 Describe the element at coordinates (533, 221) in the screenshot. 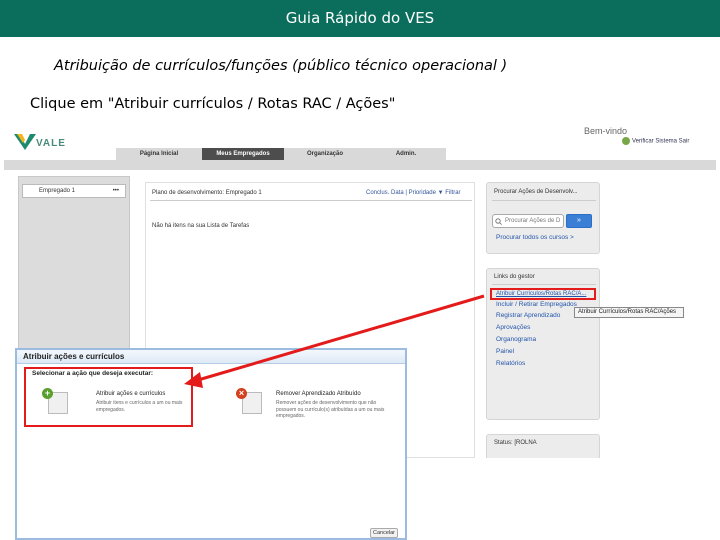

I see `search-placeholder: Procurar Ações de D` at that location.